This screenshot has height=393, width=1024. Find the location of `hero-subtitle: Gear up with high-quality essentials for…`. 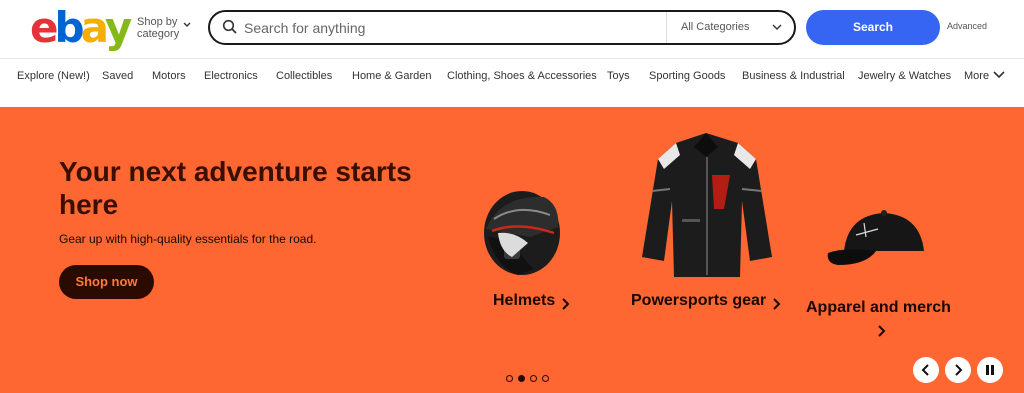

hero-subtitle: Gear up with high-quality essentials for… is located at coordinates (188, 239).